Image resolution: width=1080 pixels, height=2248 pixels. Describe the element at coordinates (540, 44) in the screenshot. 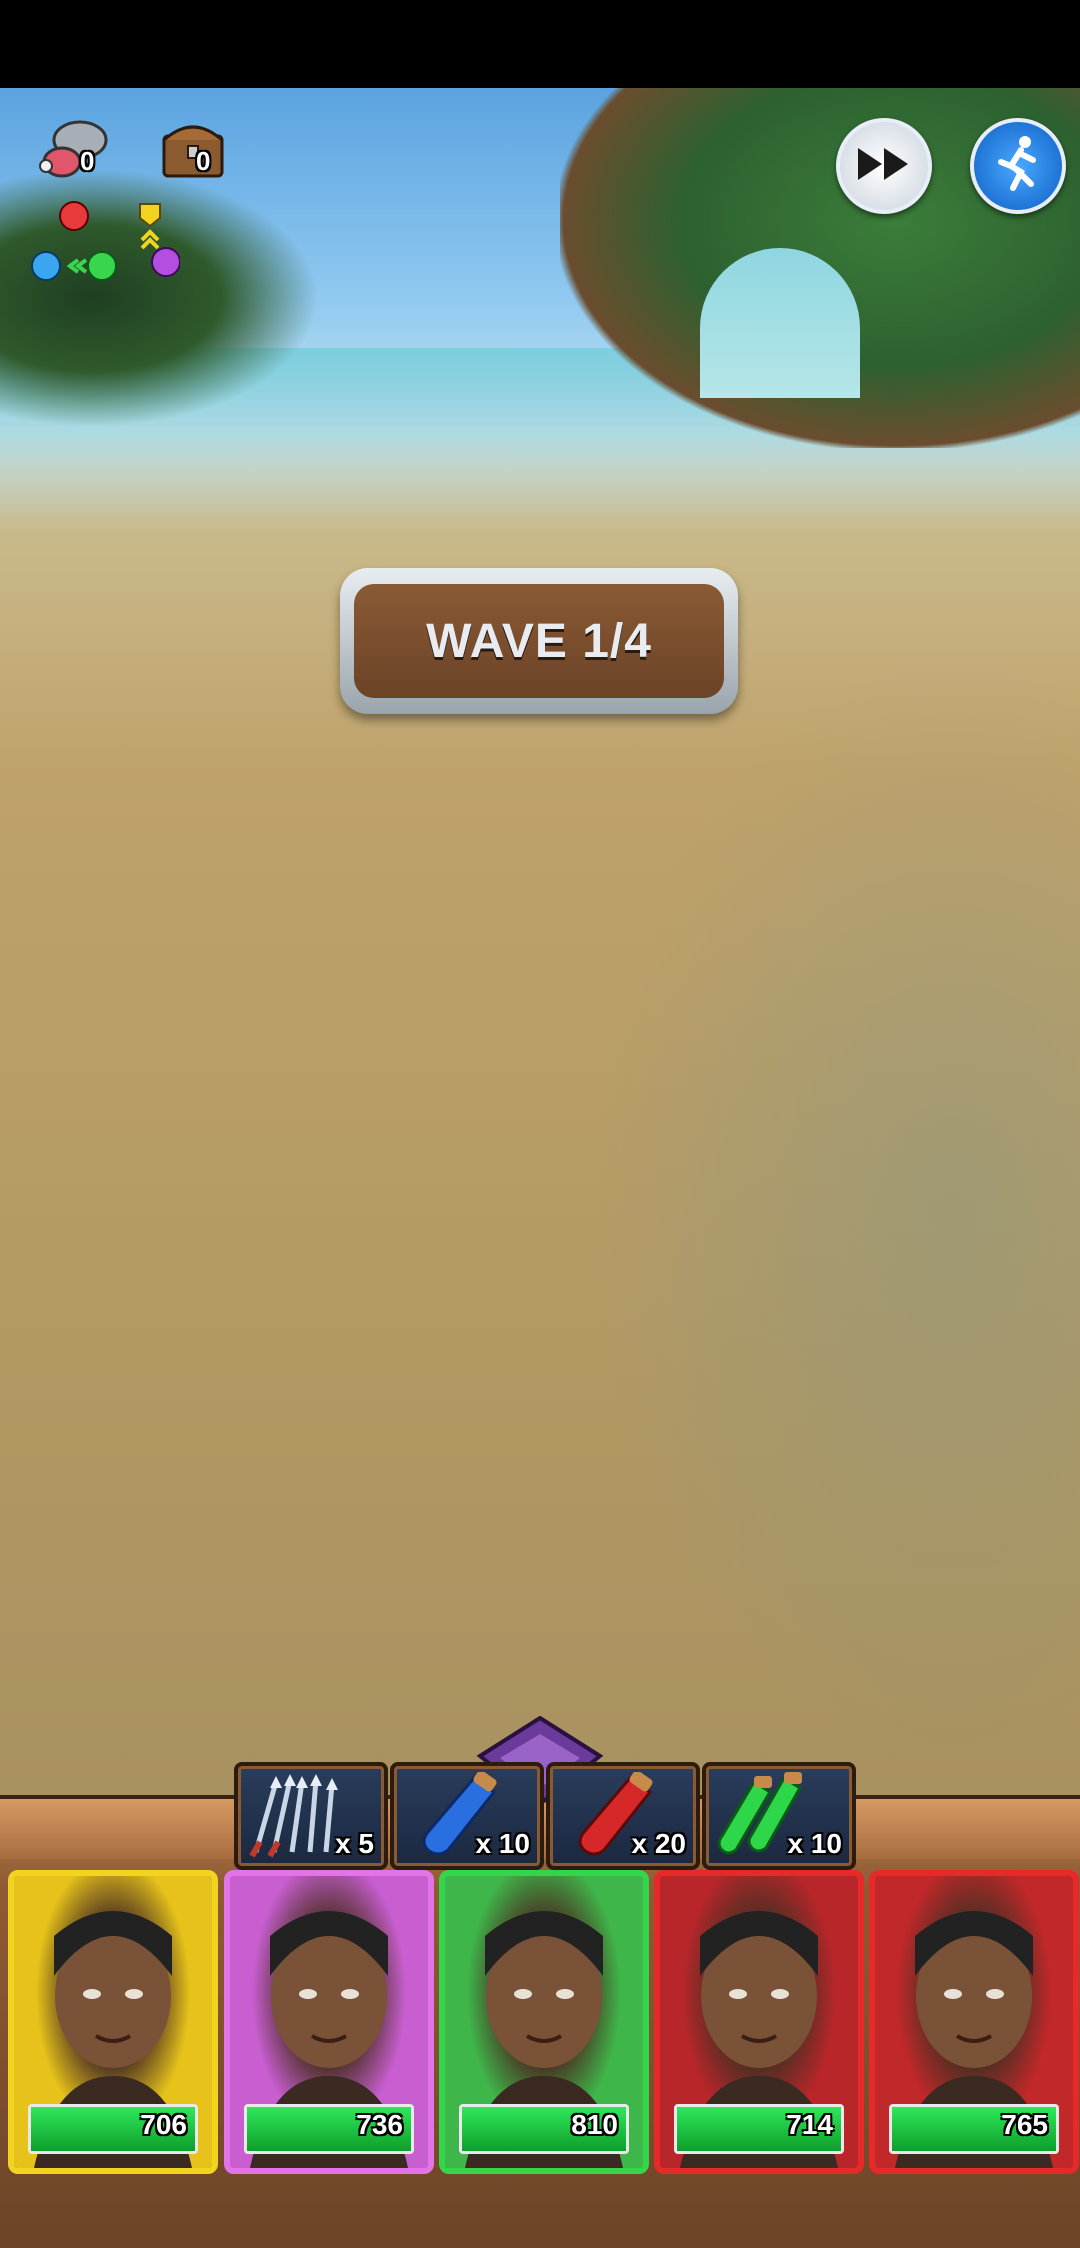

I see `status-bar` at that location.